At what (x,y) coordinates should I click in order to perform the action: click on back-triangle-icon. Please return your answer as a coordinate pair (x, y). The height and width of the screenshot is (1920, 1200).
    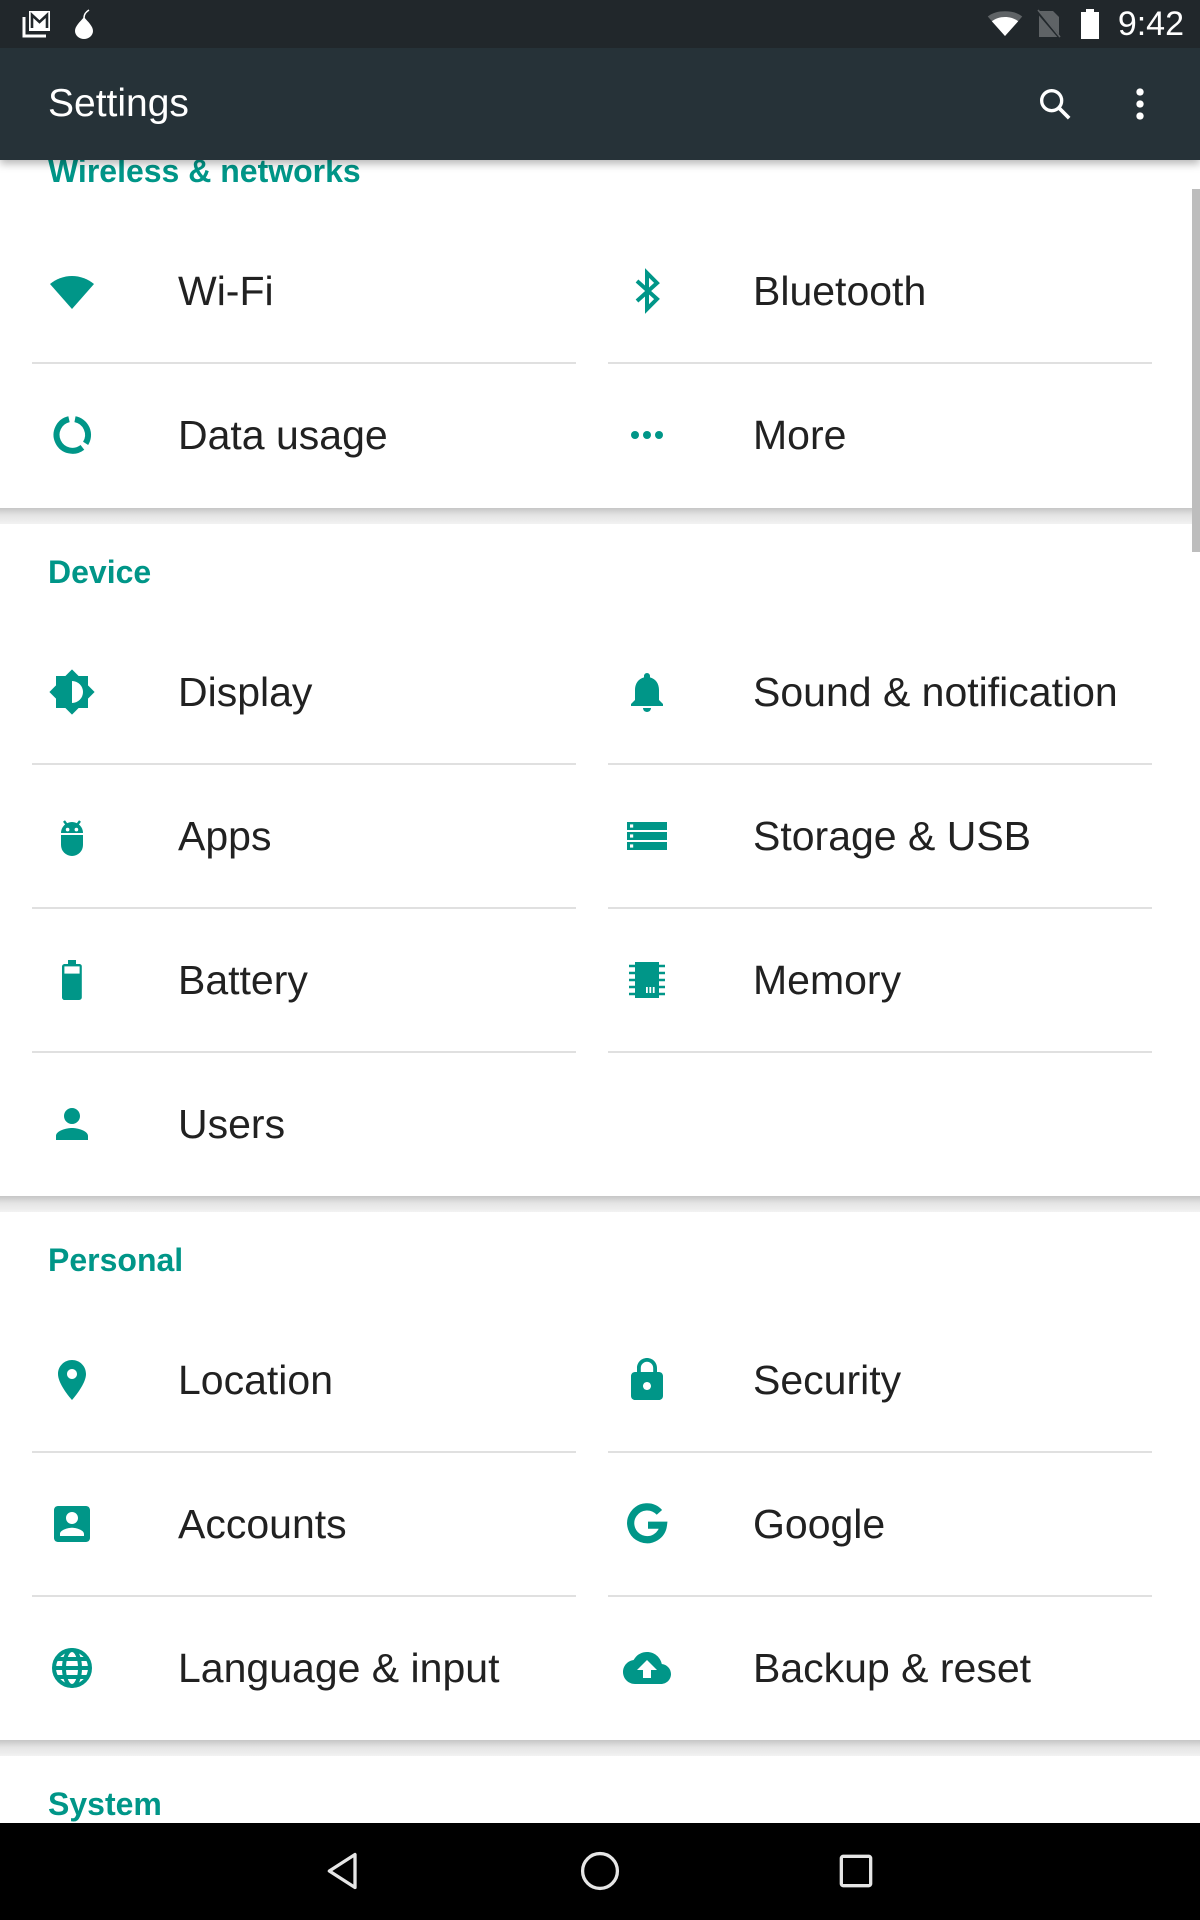
    Looking at the image, I should click on (342, 1871).